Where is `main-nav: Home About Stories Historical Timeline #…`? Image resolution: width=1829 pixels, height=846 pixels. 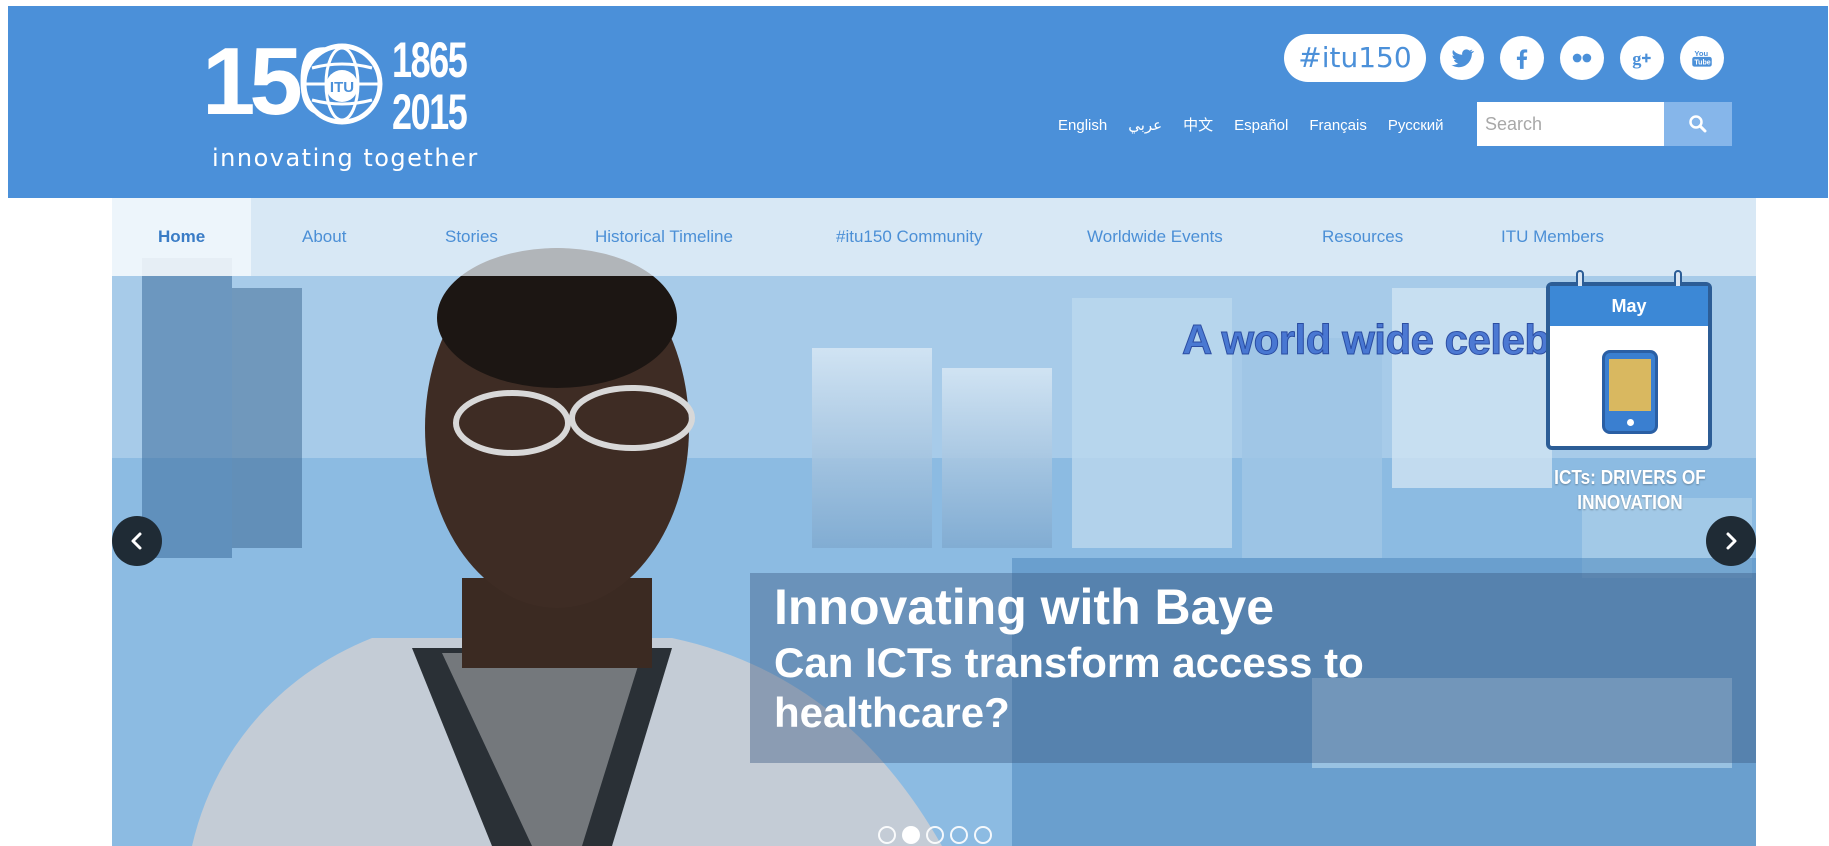 main-nav: Home About Stories Historical Timeline #… is located at coordinates (934, 237).